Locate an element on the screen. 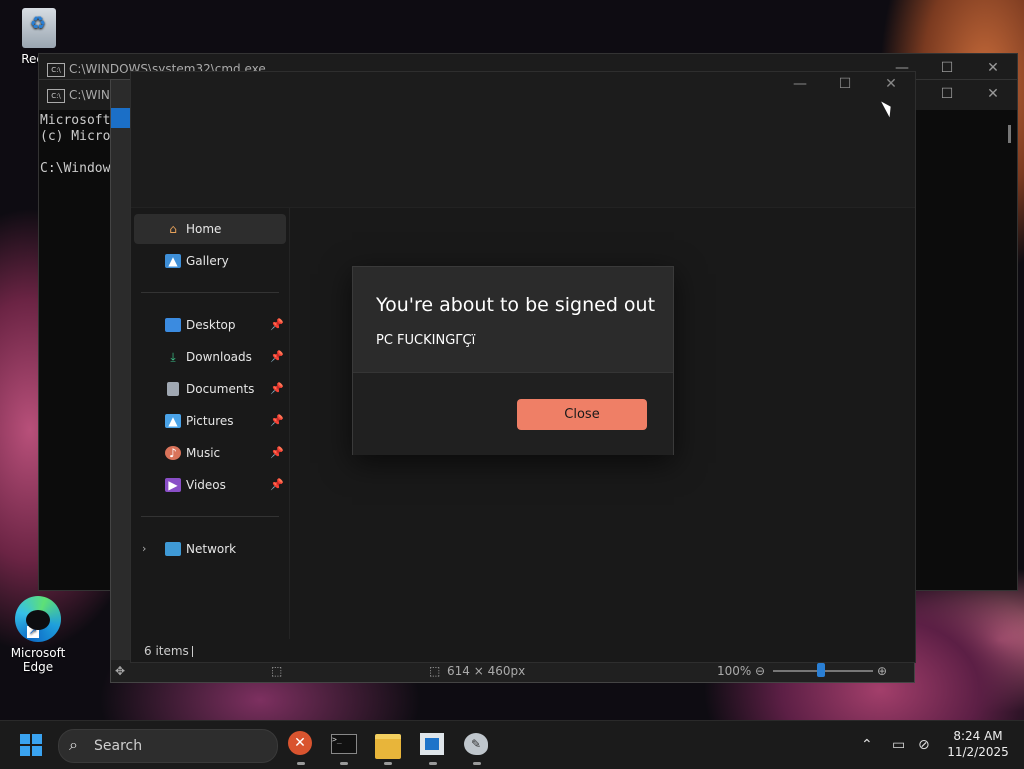 The width and height of the screenshot is (1024, 769). edge-icon: ↗ is located at coordinates (38, 619).